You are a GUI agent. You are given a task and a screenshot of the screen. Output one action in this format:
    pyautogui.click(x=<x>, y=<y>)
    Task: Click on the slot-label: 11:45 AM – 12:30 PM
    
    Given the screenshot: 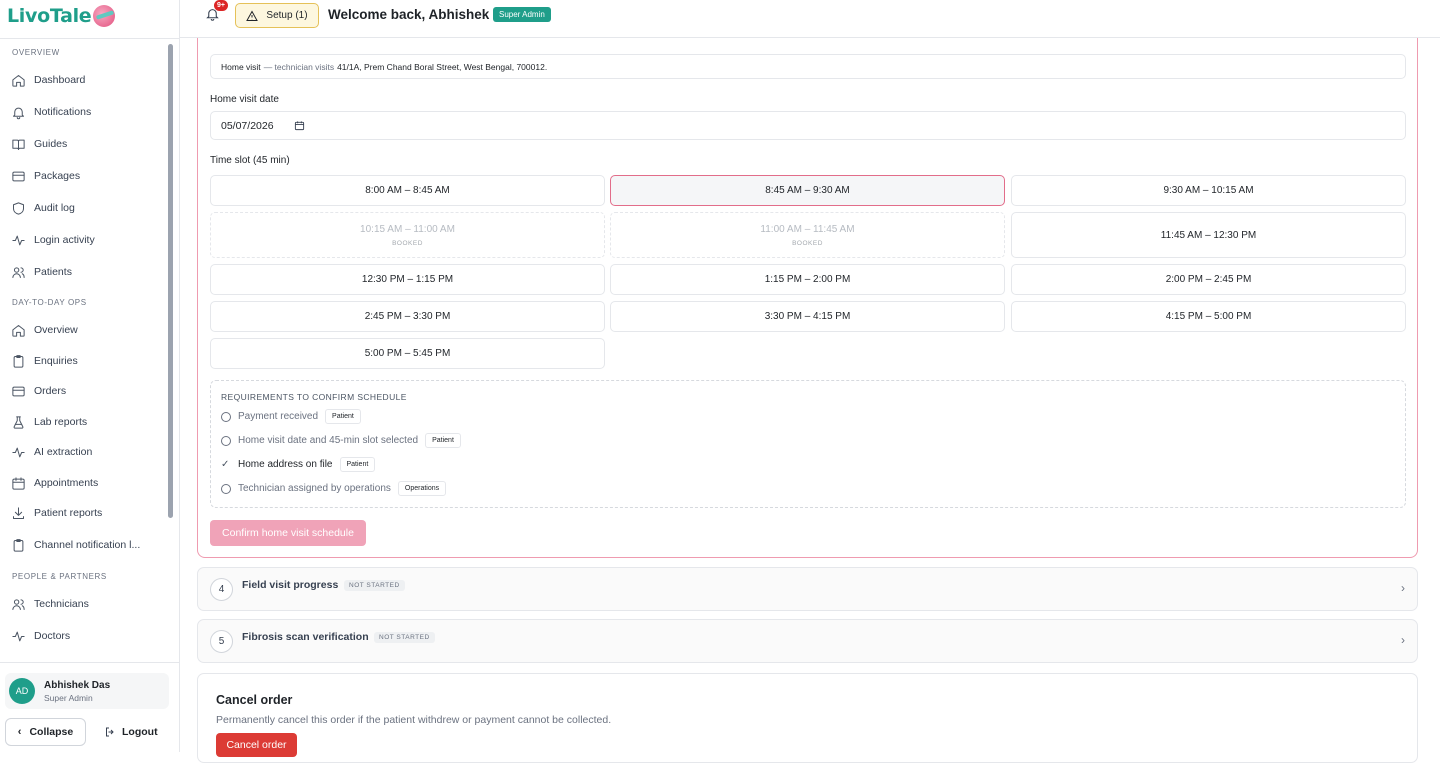 What is the action you would take?
    pyautogui.click(x=1208, y=235)
    